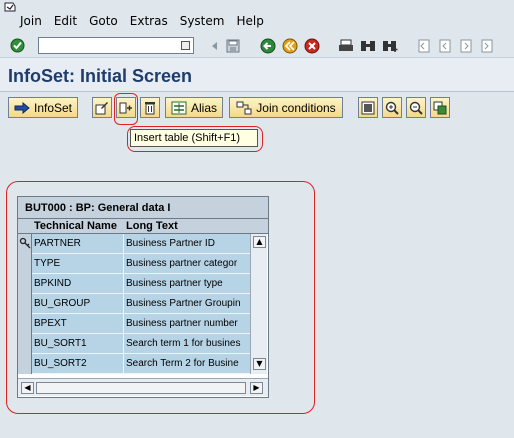  I want to click on table-row: BU_GROUP Business Partner Groupin, so click(141, 304).